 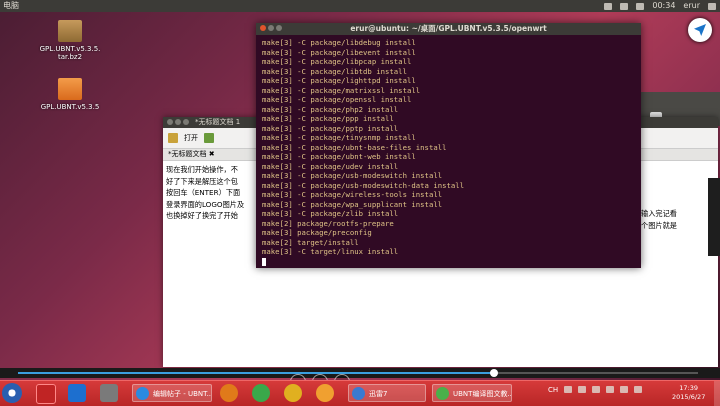 What do you see at coordinates (678, 219) in the screenshot?
I see `gedit-right-text: 输入完记看 个图片就是` at bounding box center [678, 219].